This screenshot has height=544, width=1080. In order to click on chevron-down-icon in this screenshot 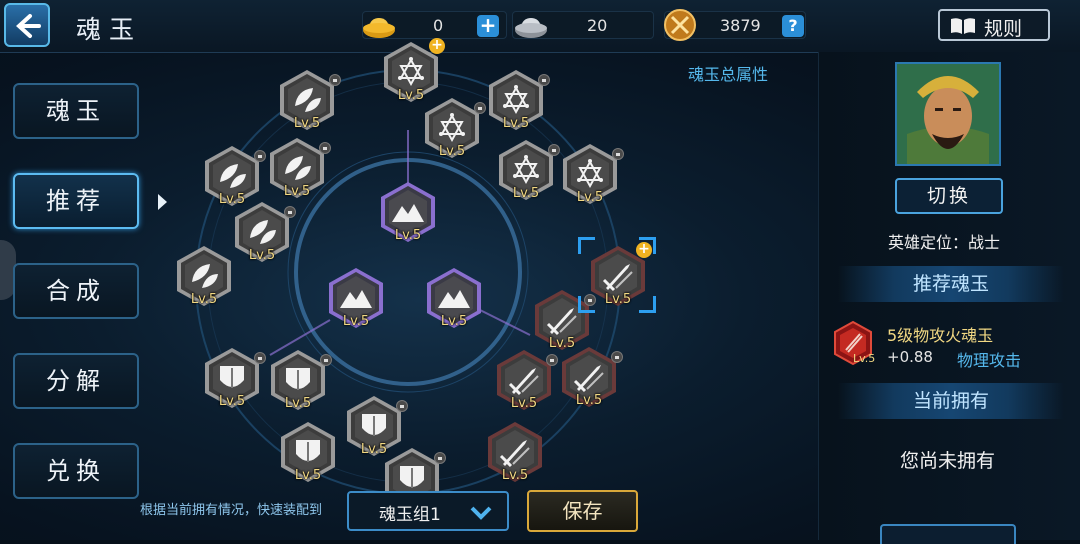, I will do `click(481, 513)`.